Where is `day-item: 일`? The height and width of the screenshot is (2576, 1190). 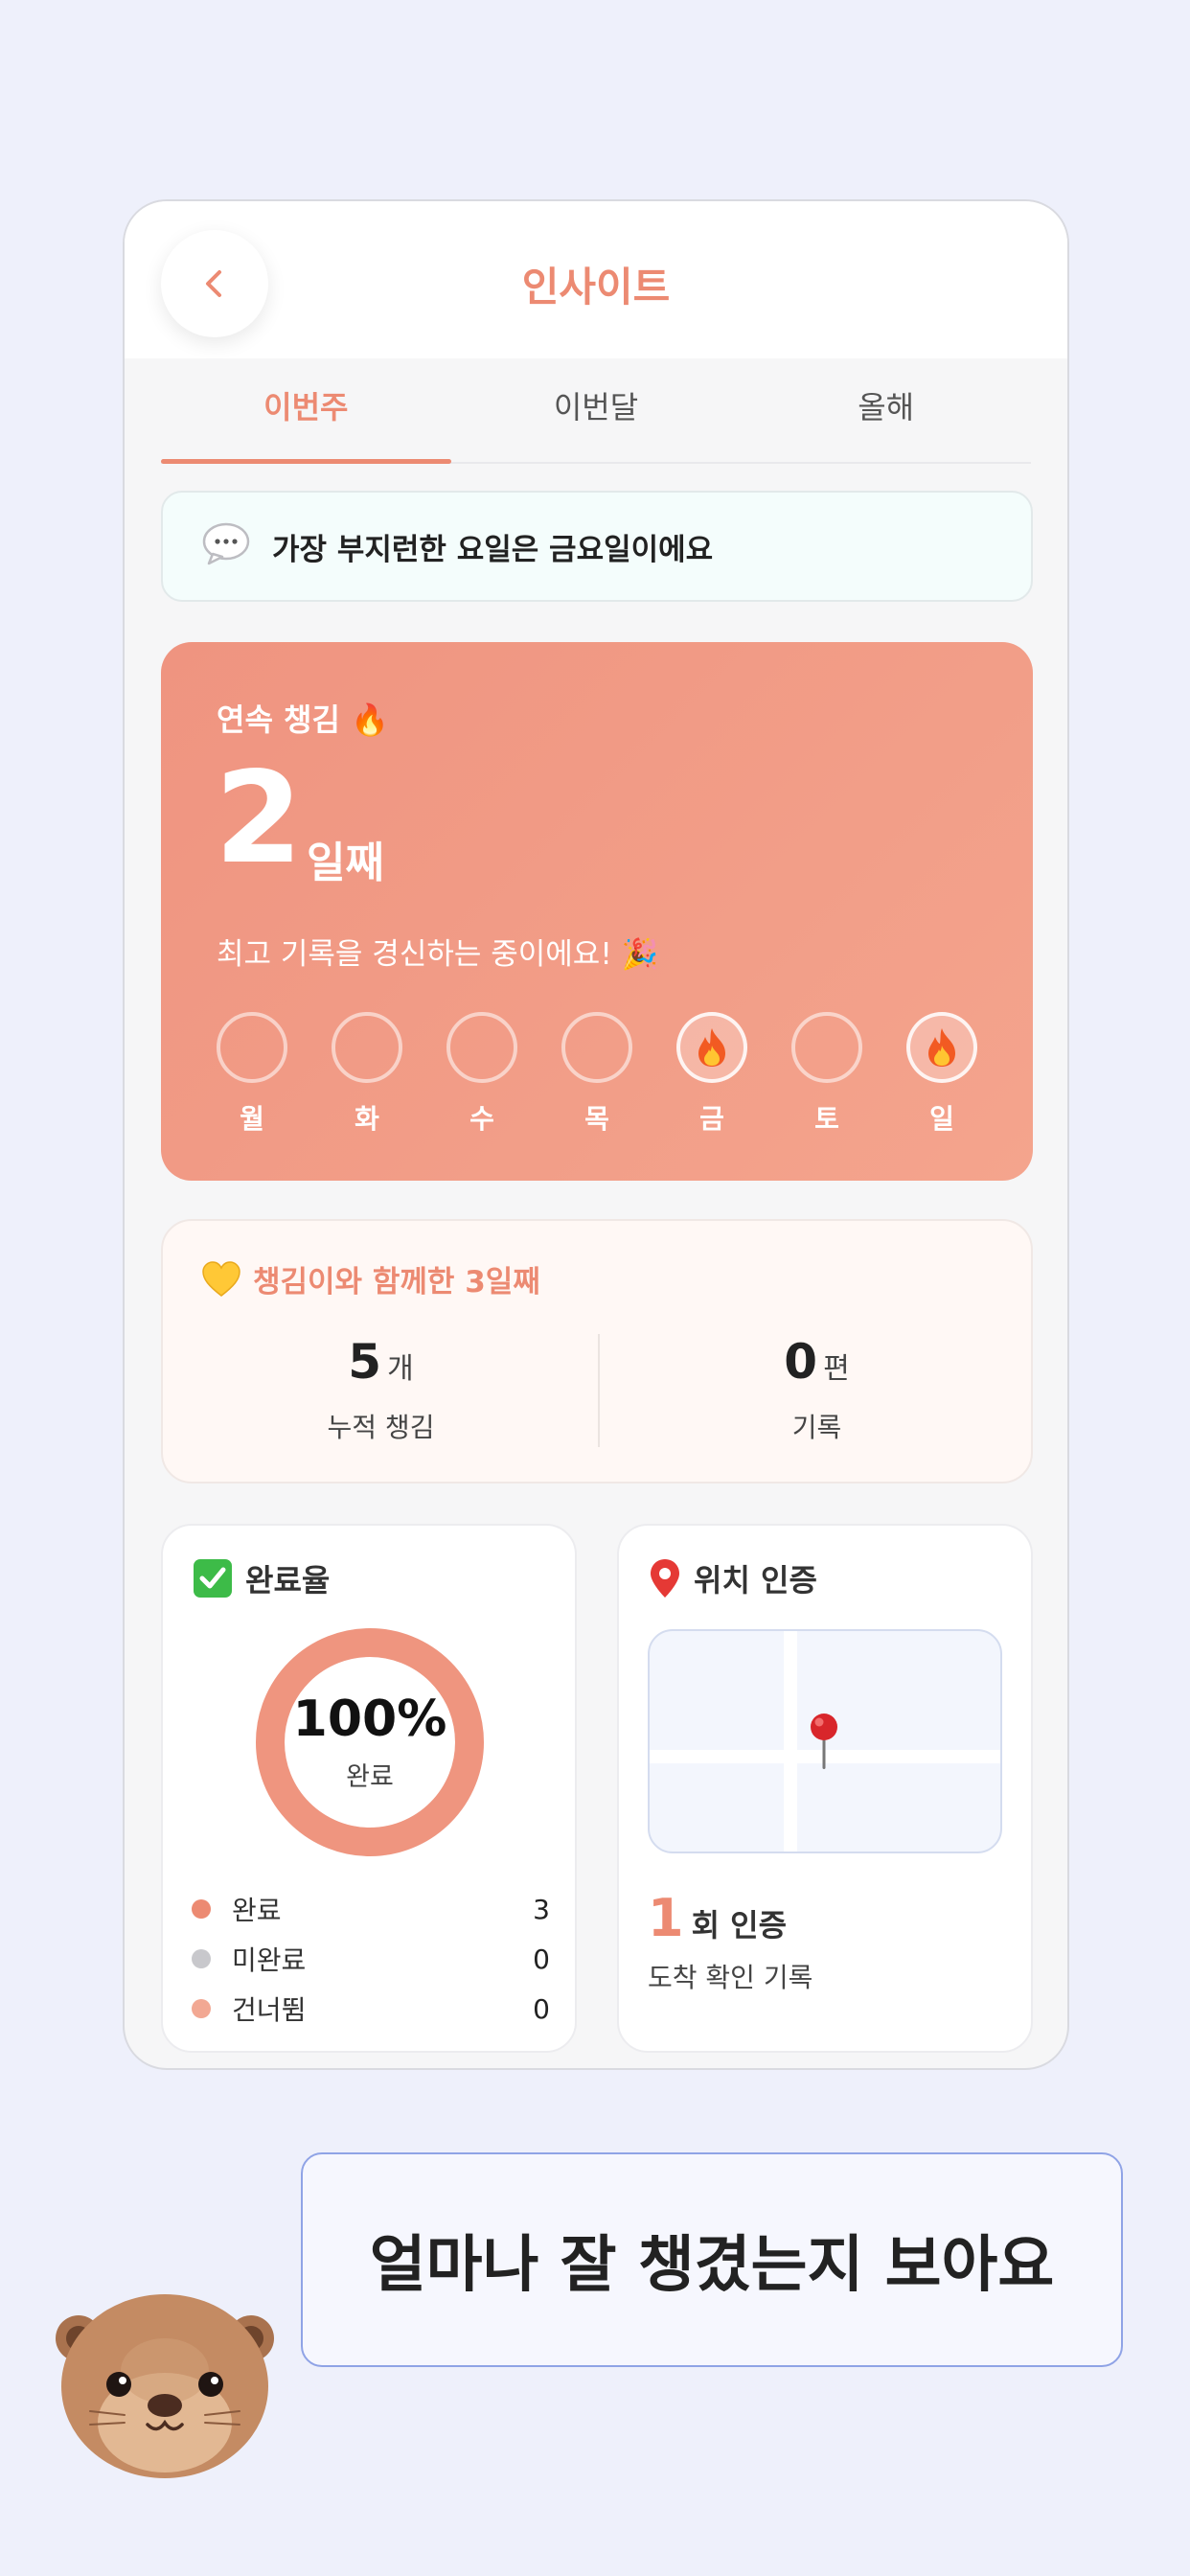 day-item: 일 is located at coordinates (942, 1074).